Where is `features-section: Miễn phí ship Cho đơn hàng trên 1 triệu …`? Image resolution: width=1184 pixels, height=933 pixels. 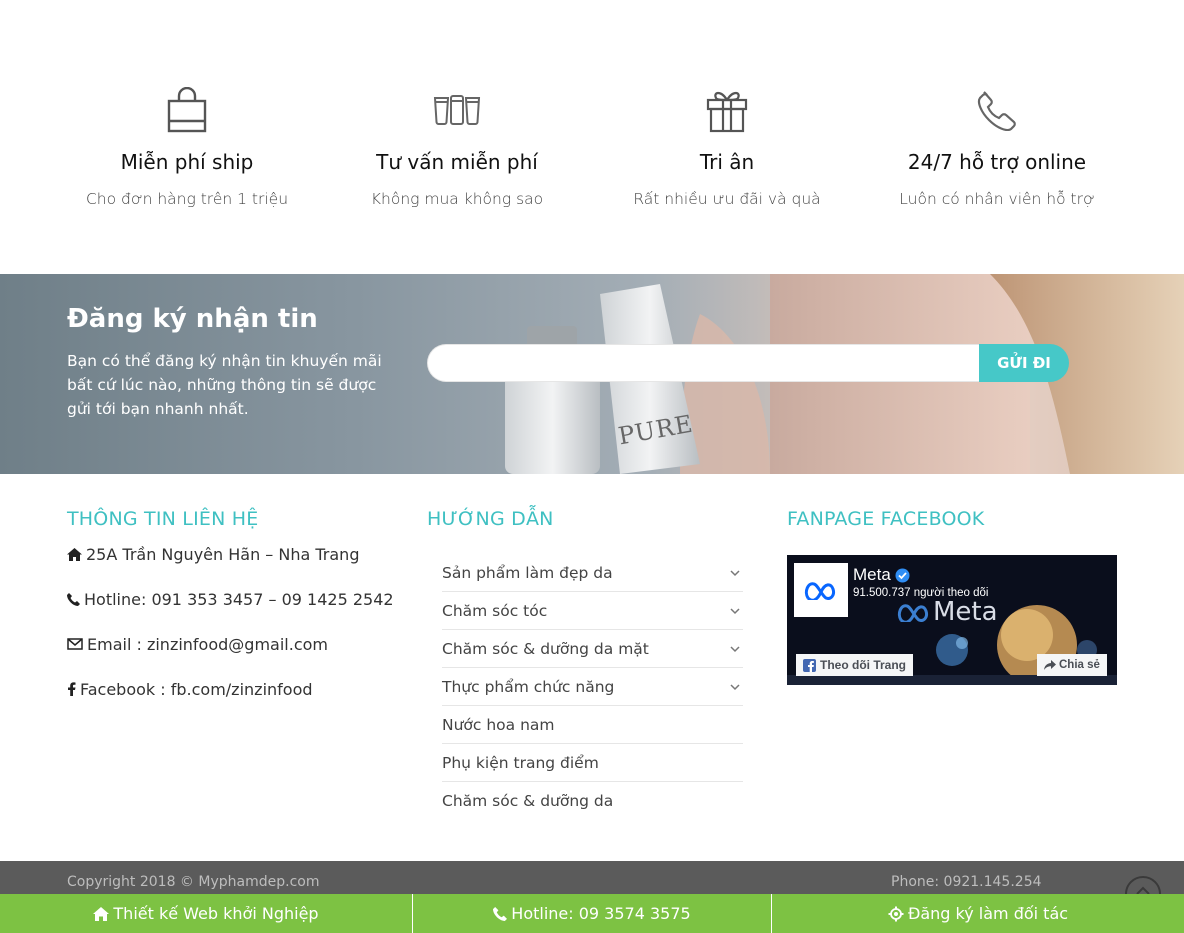
features-section: Miễn phí ship Cho đơn hàng trên 1 triệu … is located at coordinates (592, 147).